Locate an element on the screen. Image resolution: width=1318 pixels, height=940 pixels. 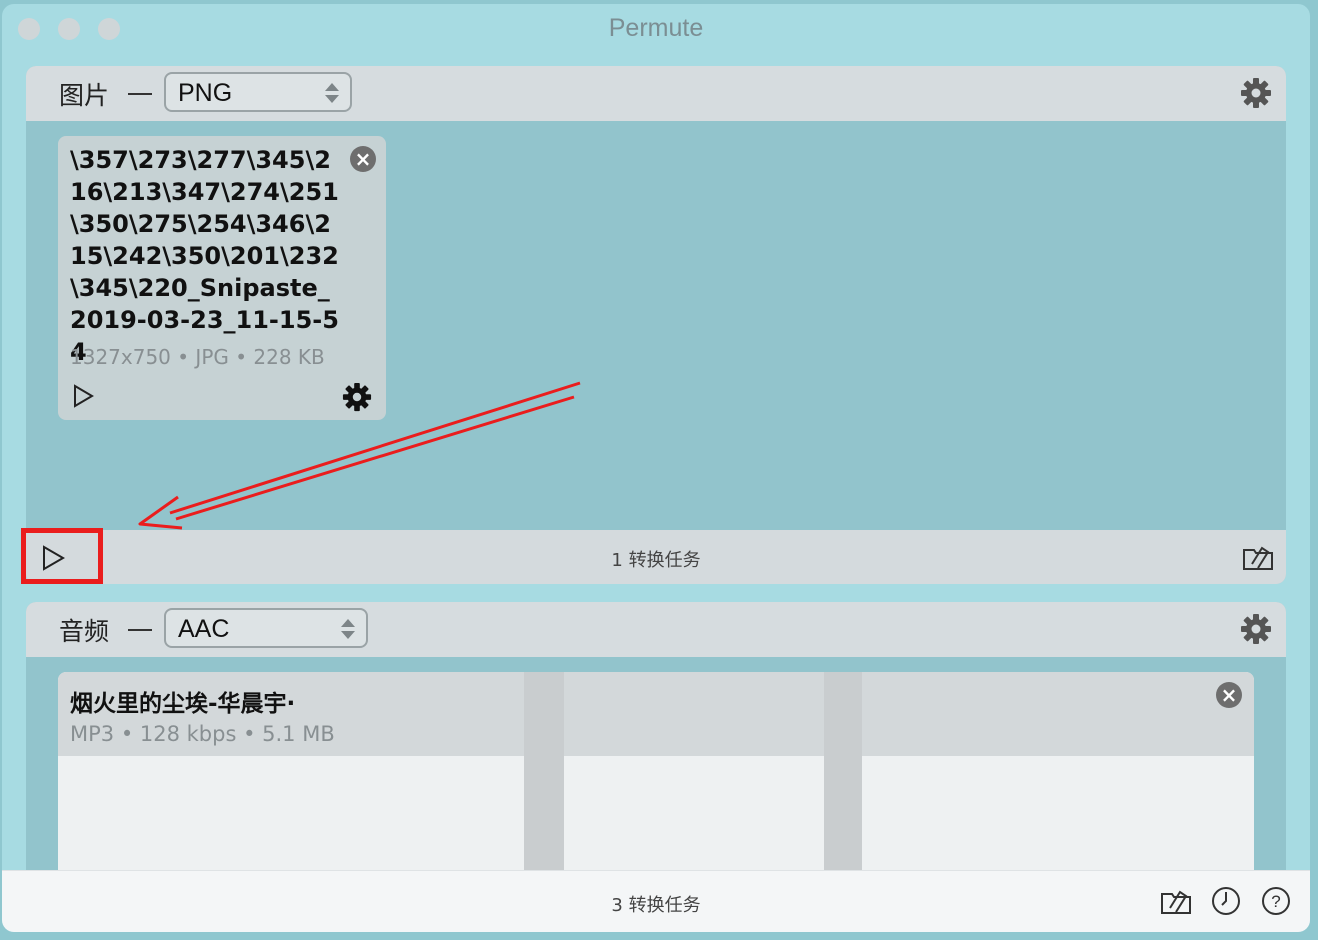
audio-format-value: AAC is located at coordinates (204, 629).